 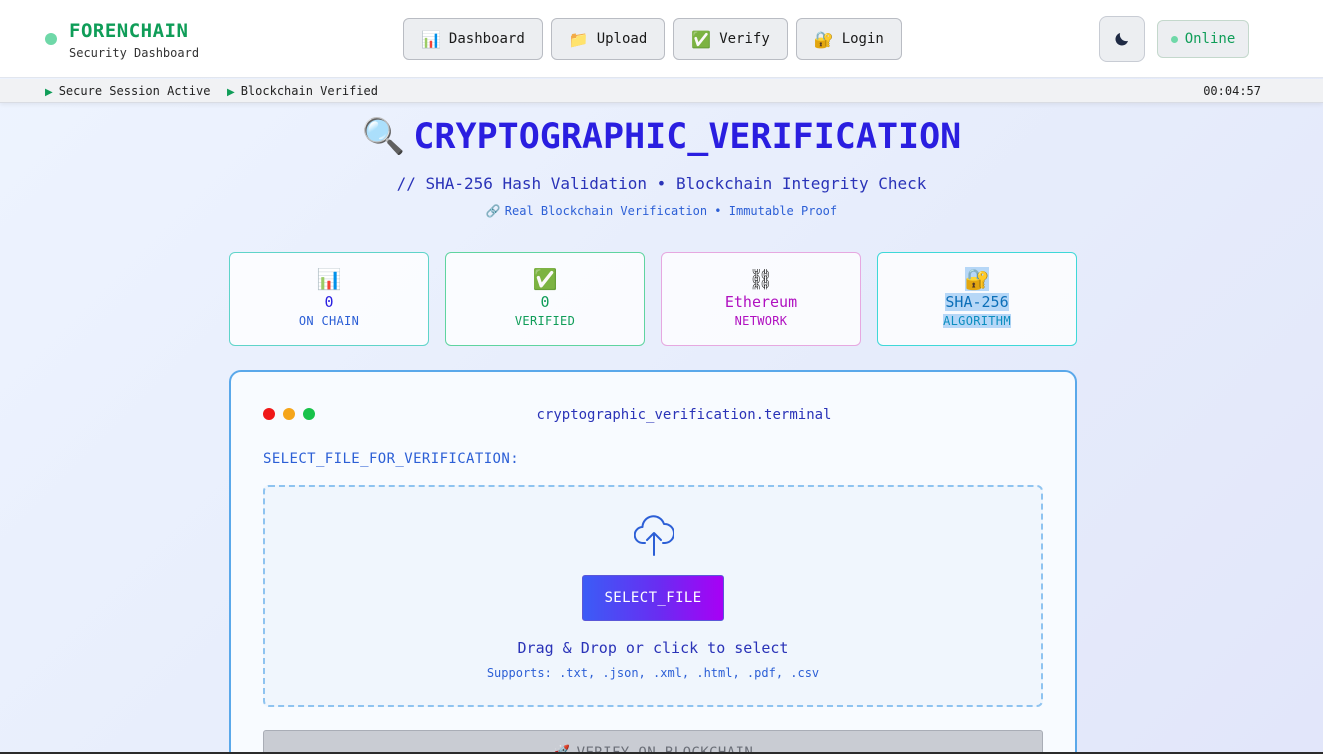 I want to click on nav-dashboard-button: 📊 Dashboard, so click(x=473, y=39).